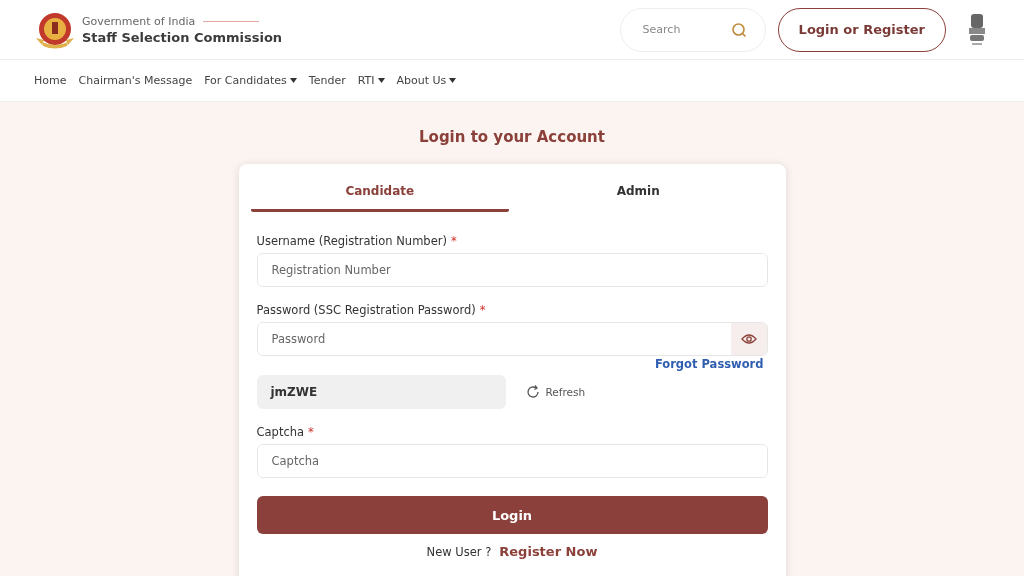 The height and width of the screenshot is (576, 1024). I want to click on nav-link: Home, so click(50, 80).